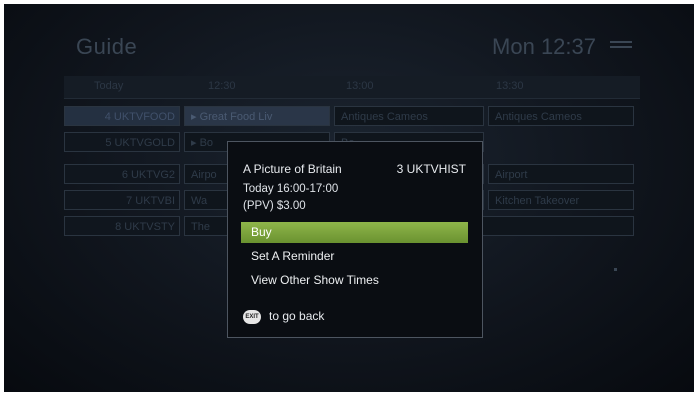  What do you see at coordinates (561, 174) in the screenshot?
I see `programme-cell: Airport` at bounding box center [561, 174].